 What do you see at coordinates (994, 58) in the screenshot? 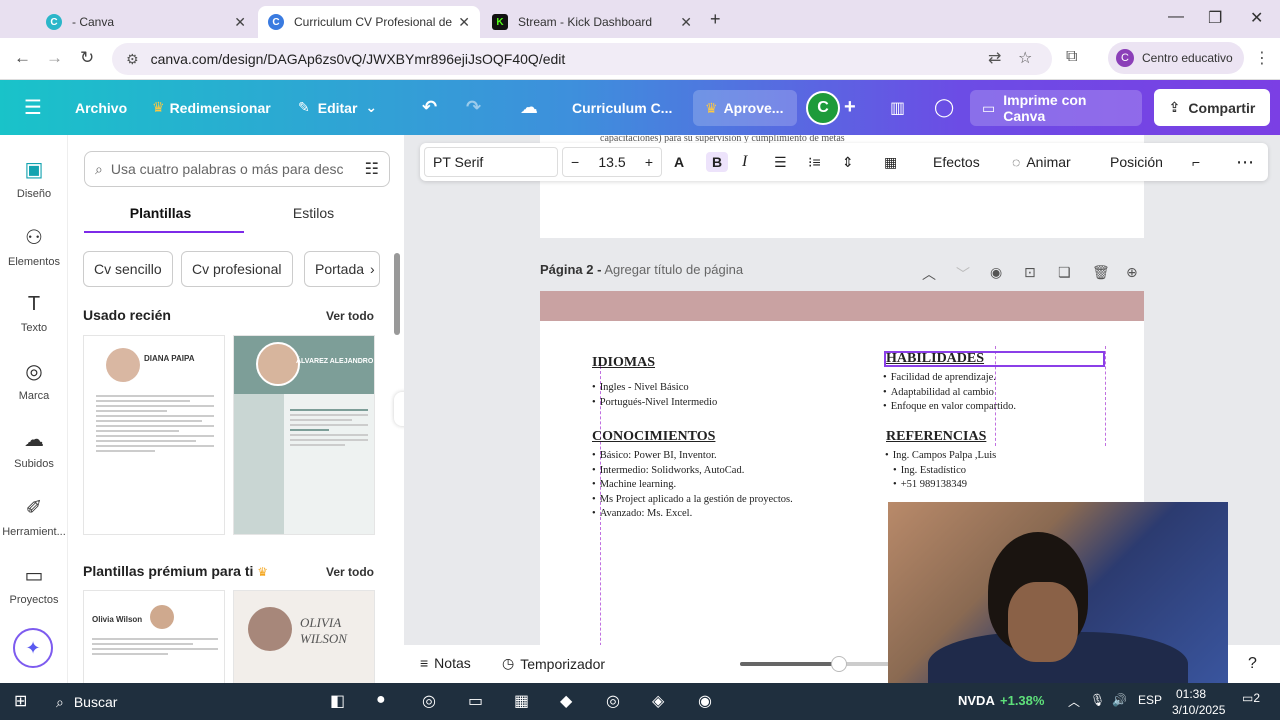
I see `translate-icon: ⇄` at bounding box center [994, 58].